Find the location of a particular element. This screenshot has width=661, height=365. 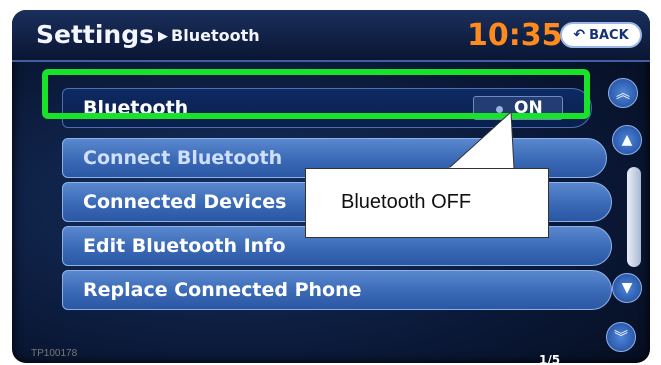

callout-text: Bluetooth OFF is located at coordinates (406, 202).